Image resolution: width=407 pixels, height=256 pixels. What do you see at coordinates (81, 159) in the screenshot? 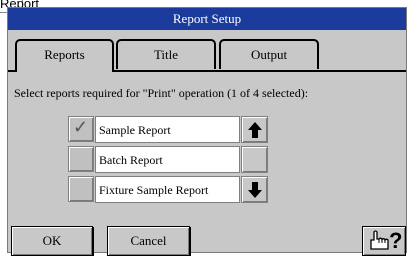
I see `batch-report-checkbox` at bounding box center [81, 159].